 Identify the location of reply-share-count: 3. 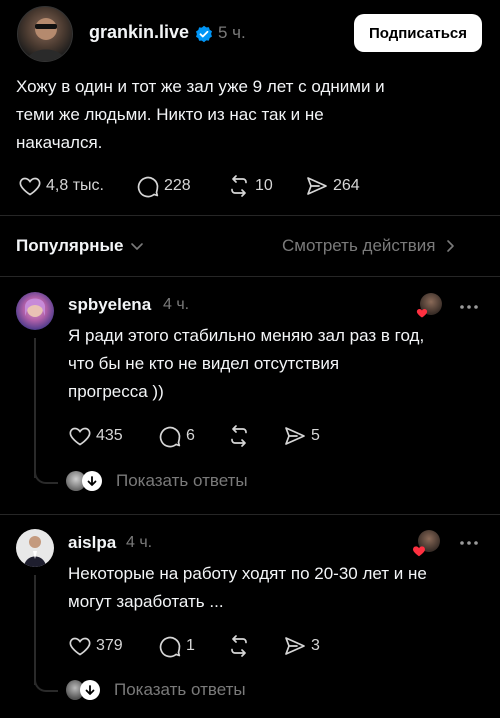
(315, 645).